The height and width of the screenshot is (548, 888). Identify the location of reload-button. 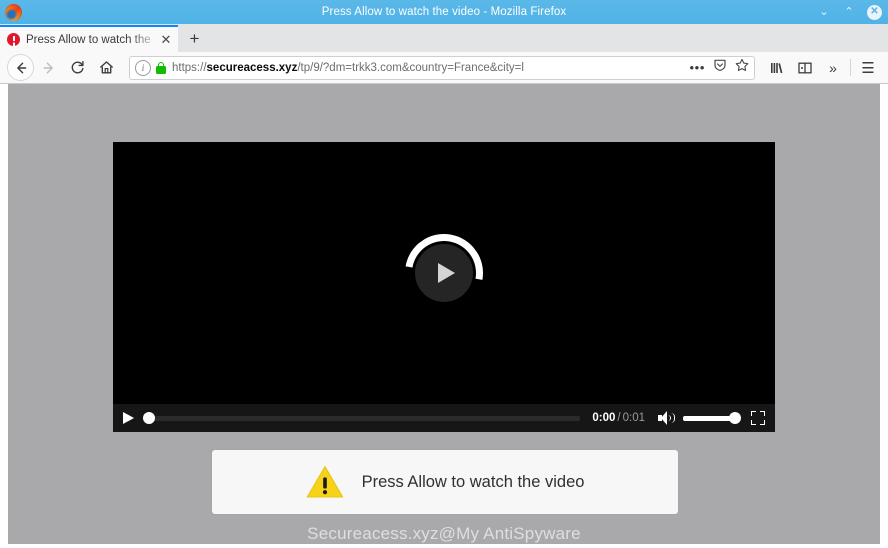
(77, 67).